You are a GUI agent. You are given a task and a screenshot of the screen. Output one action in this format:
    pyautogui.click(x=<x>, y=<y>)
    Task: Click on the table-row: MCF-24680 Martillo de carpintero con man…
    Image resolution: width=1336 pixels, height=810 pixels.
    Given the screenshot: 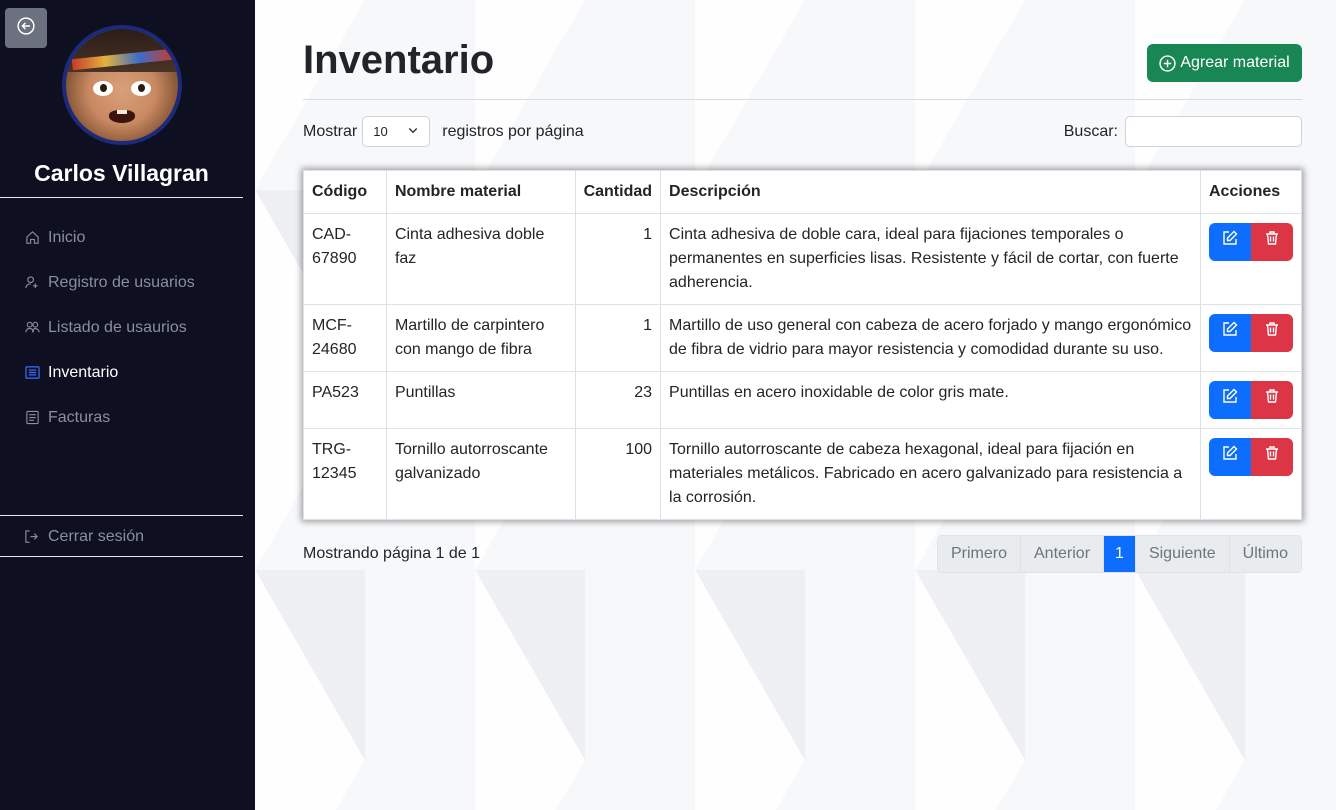 What is the action you would take?
    pyautogui.click(x=802, y=338)
    